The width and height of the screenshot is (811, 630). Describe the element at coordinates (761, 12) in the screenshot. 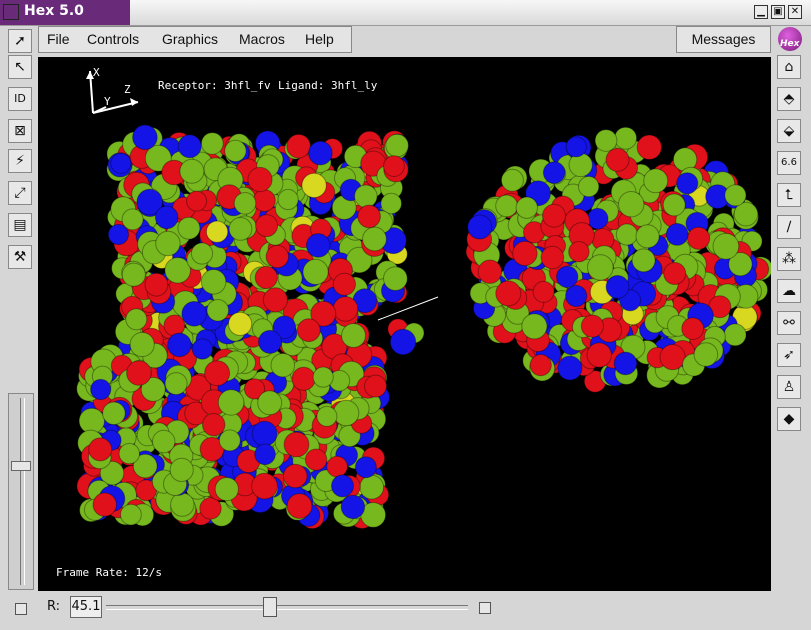

I see `minimize-icon: ▁` at that location.